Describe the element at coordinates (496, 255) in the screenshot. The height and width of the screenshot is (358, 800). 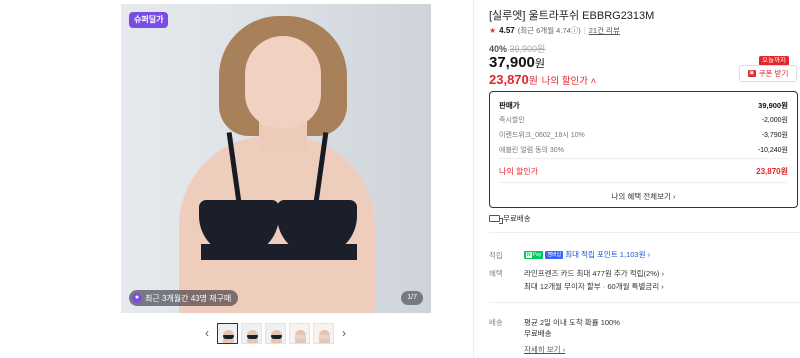
I see `accrual-label: 적립` at that location.